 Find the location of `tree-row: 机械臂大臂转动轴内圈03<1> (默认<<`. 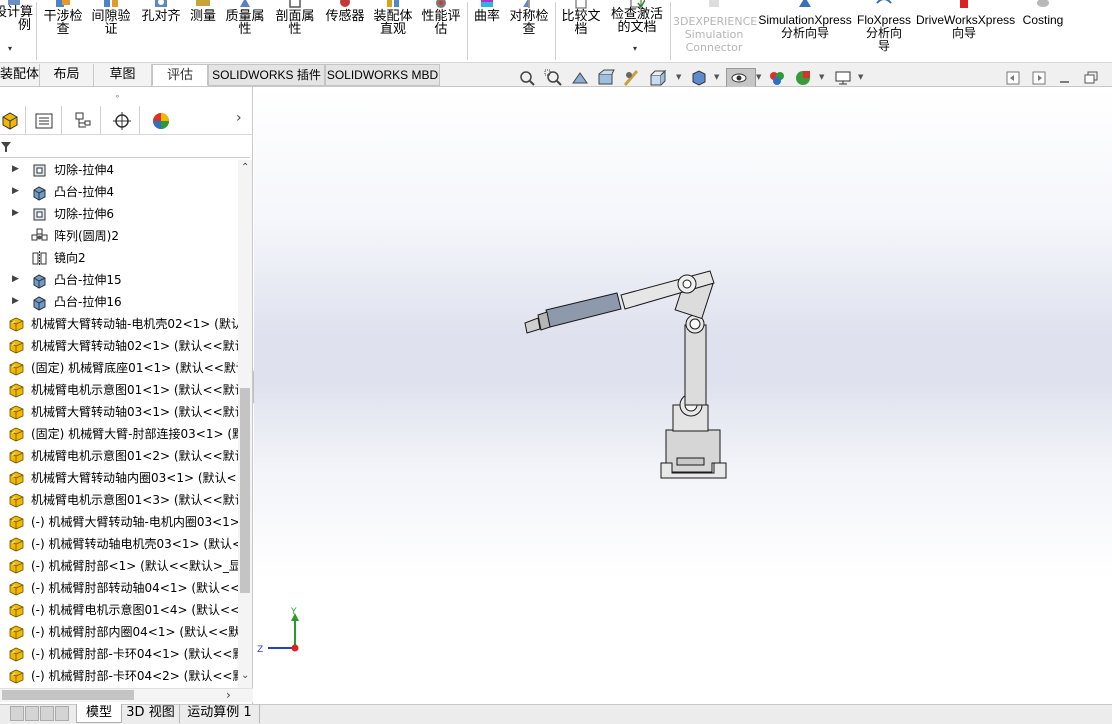

tree-row: 机械臂大臂转动轴内圈03<1> (默认<< is located at coordinates (119, 479).